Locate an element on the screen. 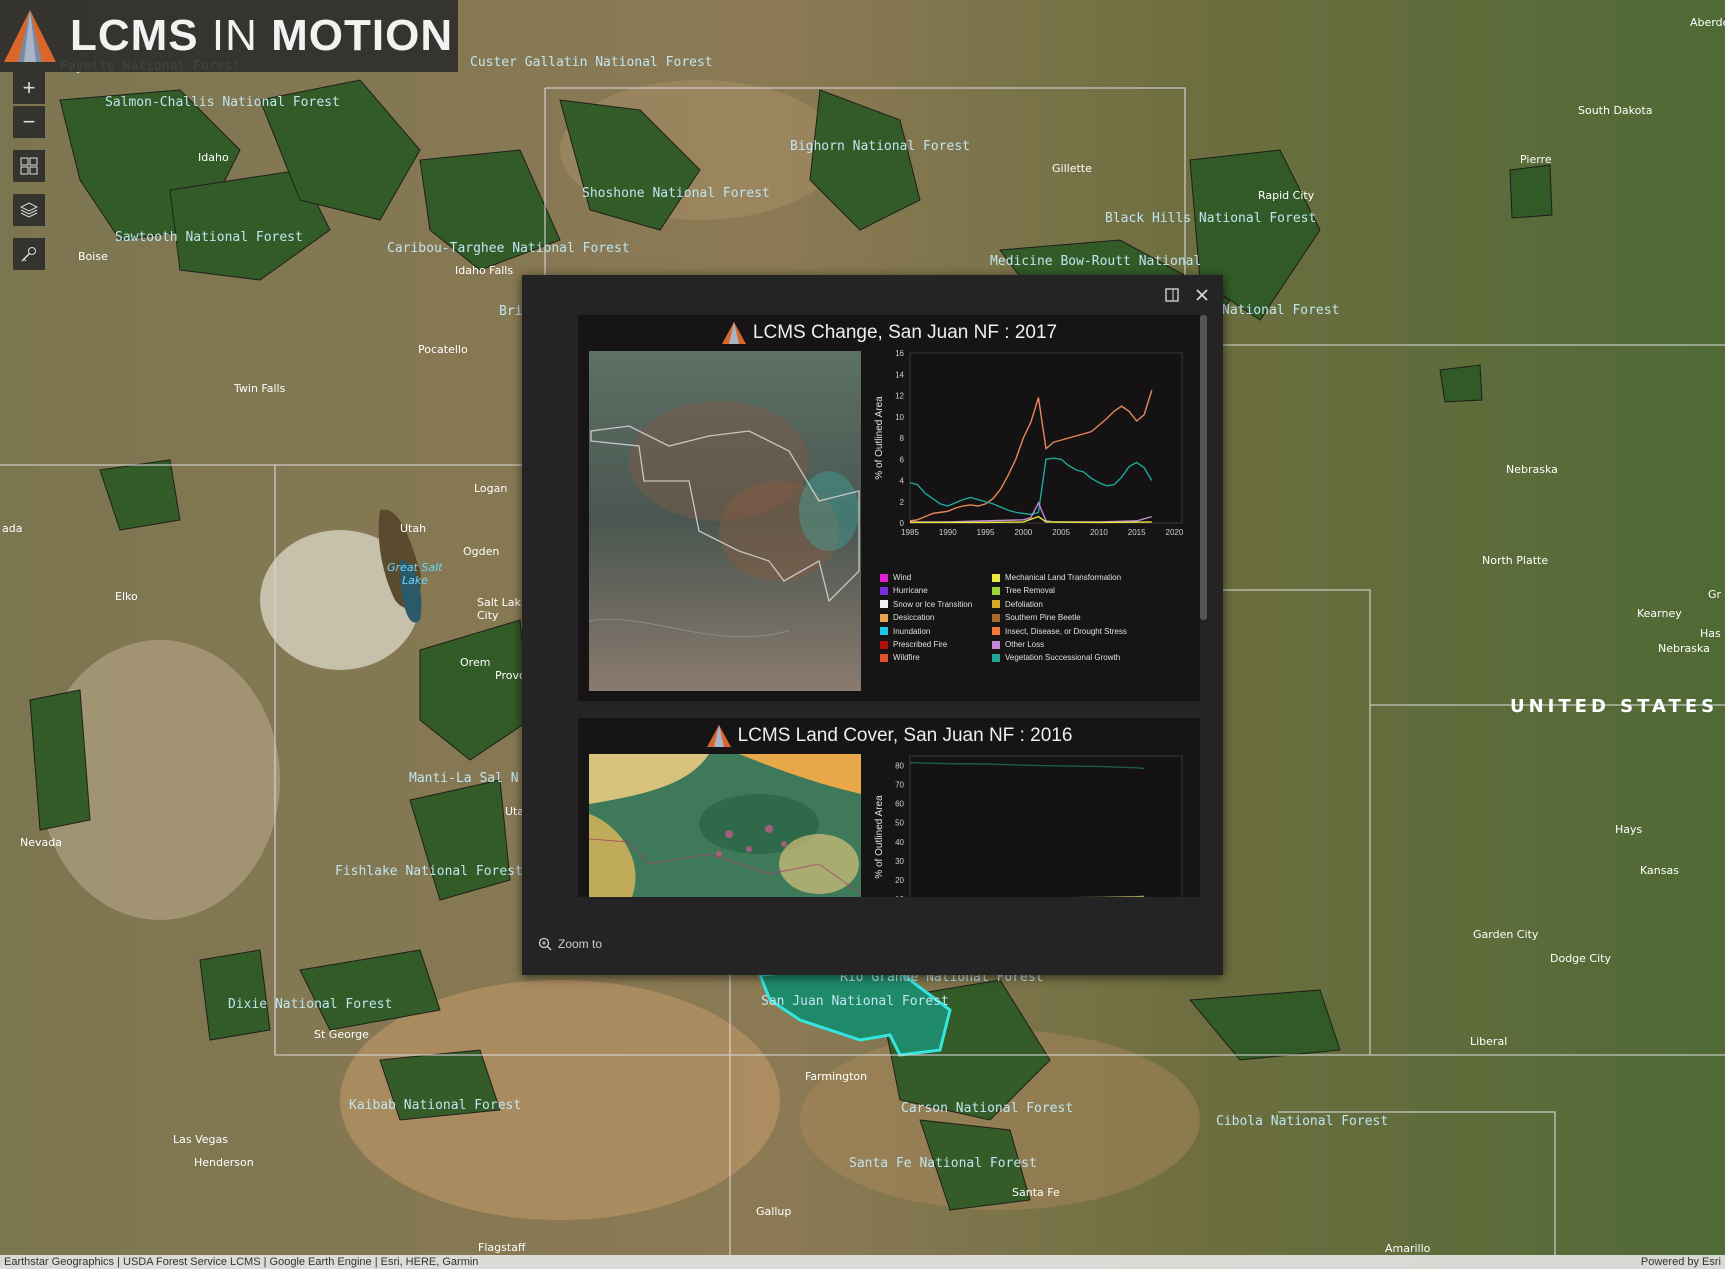 The width and height of the screenshot is (1725, 1269). place-label: Las Vegas is located at coordinates (200, 1139).